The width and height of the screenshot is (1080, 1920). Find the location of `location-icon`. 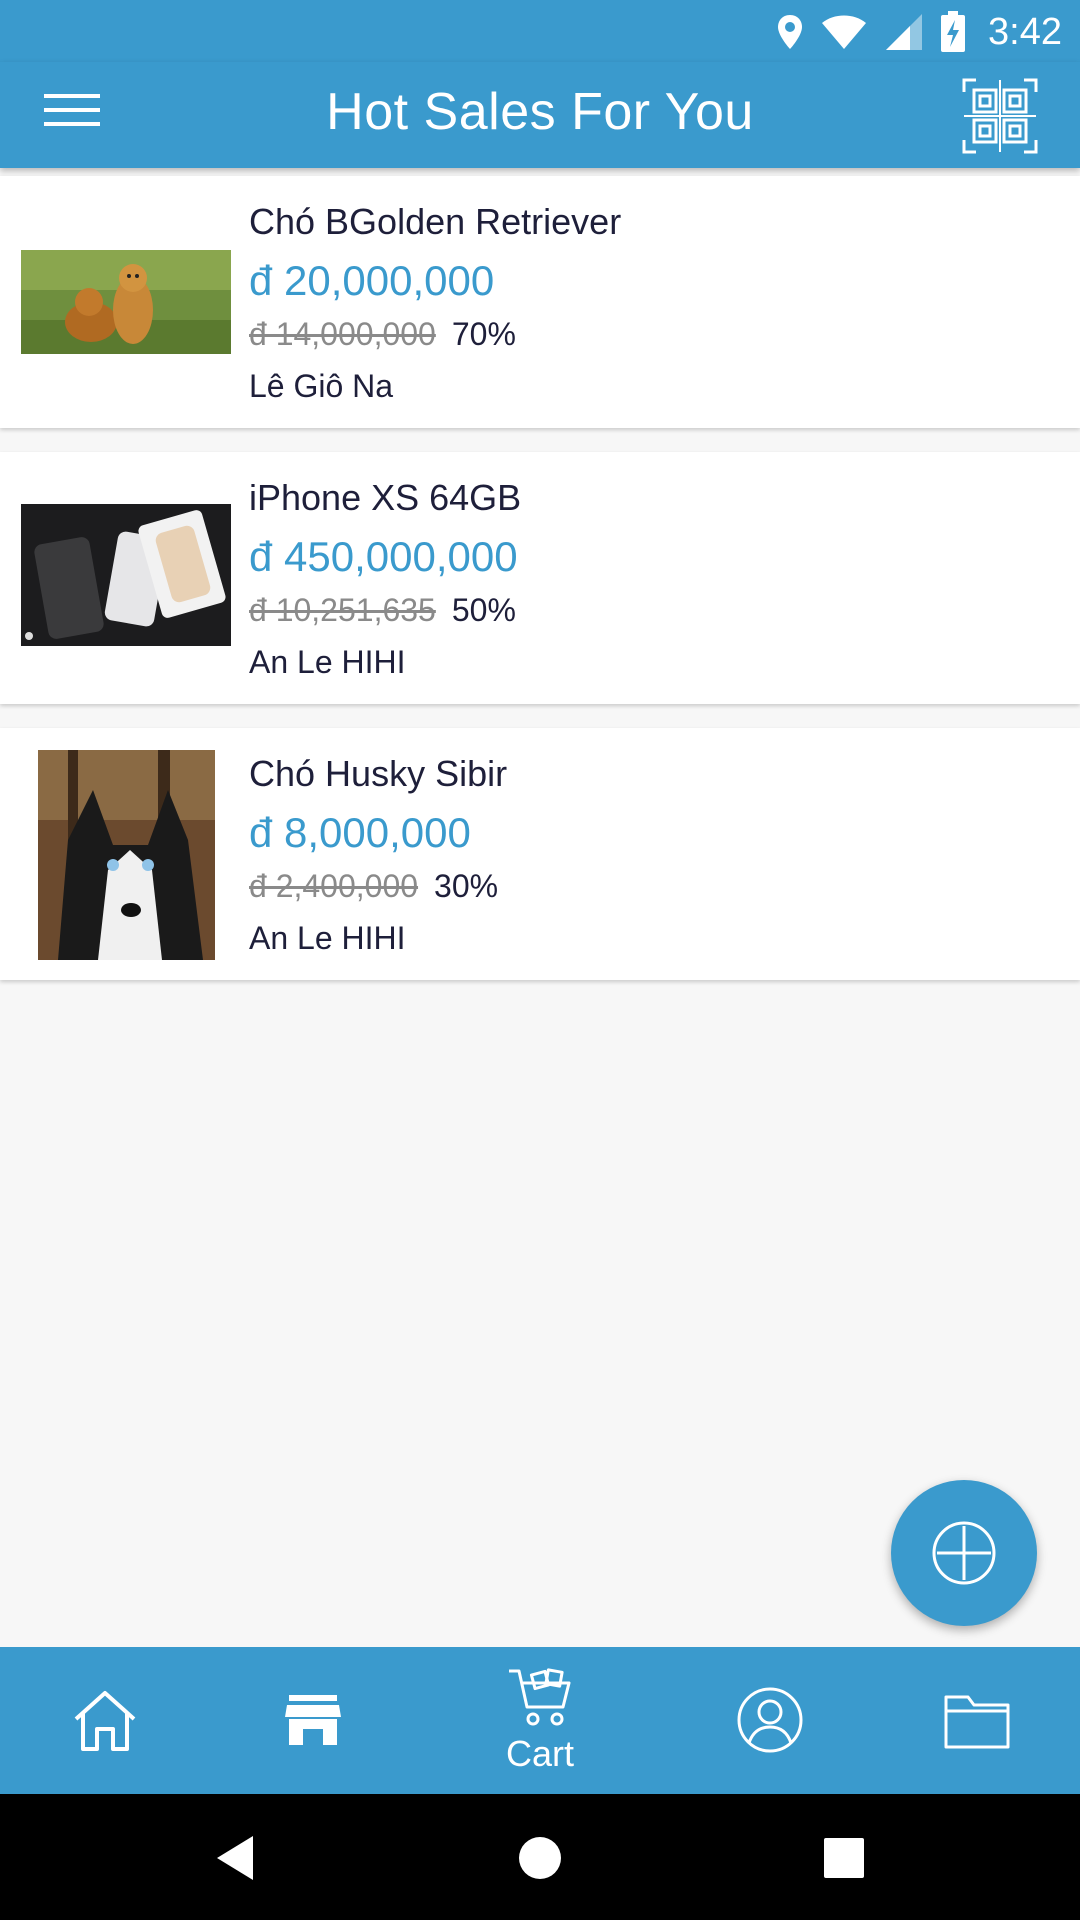

location-icon is located at coordinates (790, 32).